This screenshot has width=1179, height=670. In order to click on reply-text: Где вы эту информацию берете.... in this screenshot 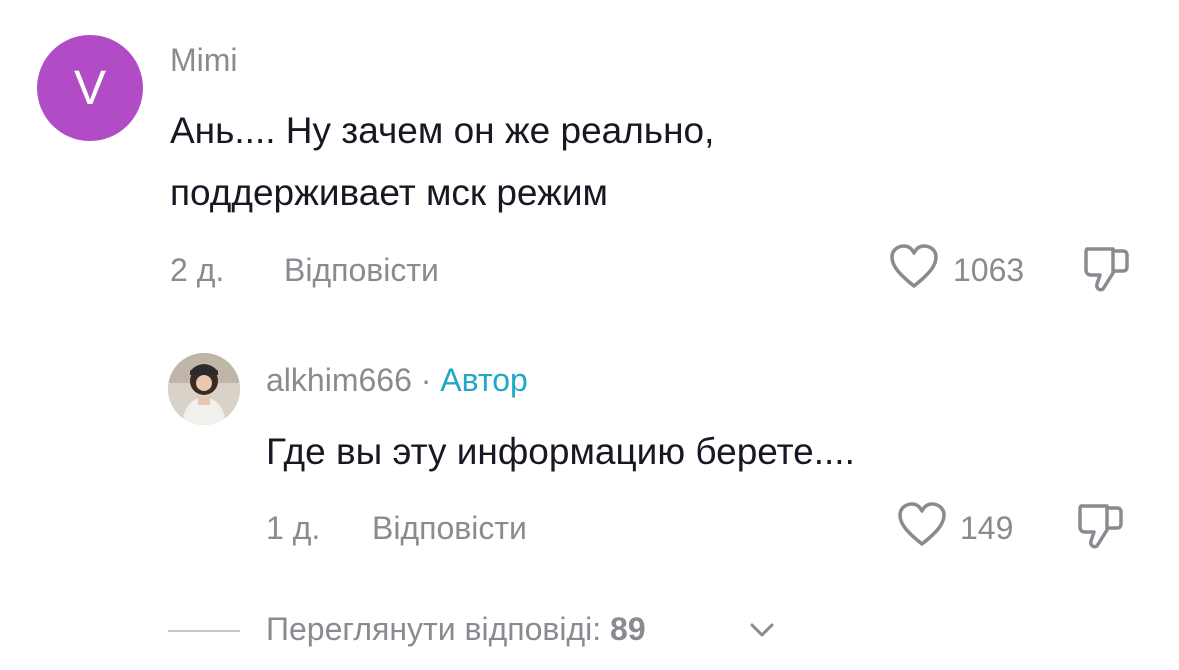, I will do `click(560, 451)`.